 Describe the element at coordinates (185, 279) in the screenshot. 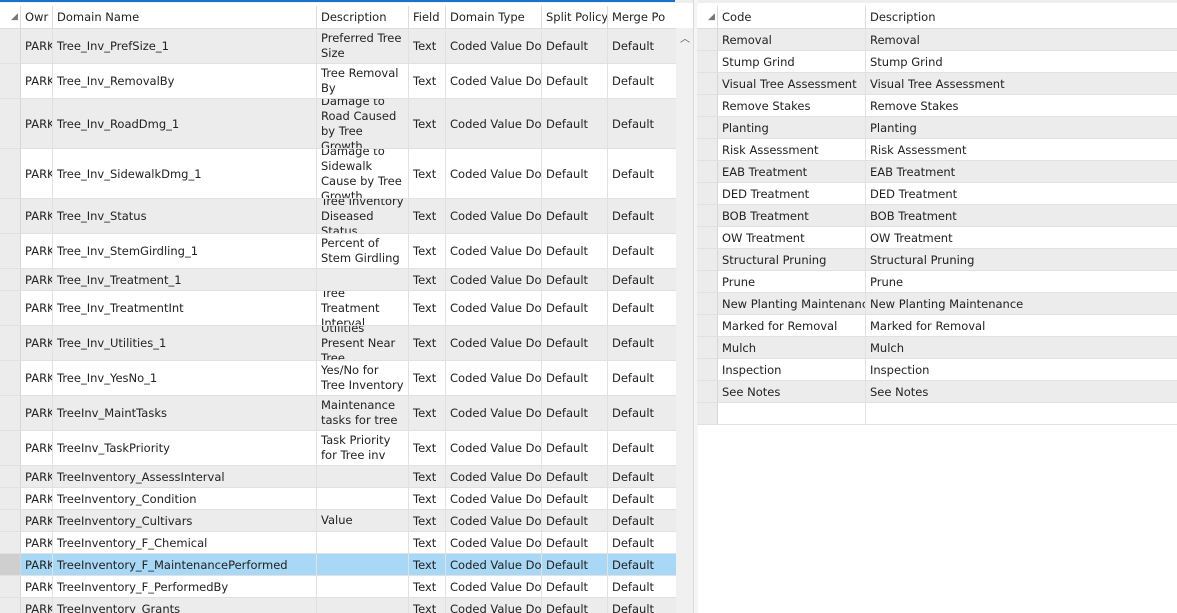

I see `domain-name-cell: Tree_Inv_Treatment_1` at that location.